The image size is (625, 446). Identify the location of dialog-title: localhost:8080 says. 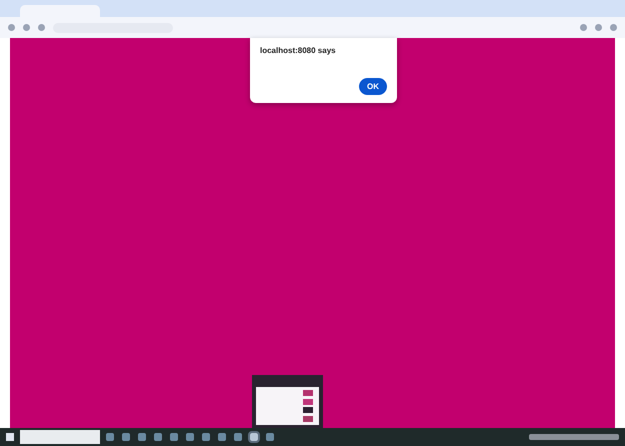
(298, 50).